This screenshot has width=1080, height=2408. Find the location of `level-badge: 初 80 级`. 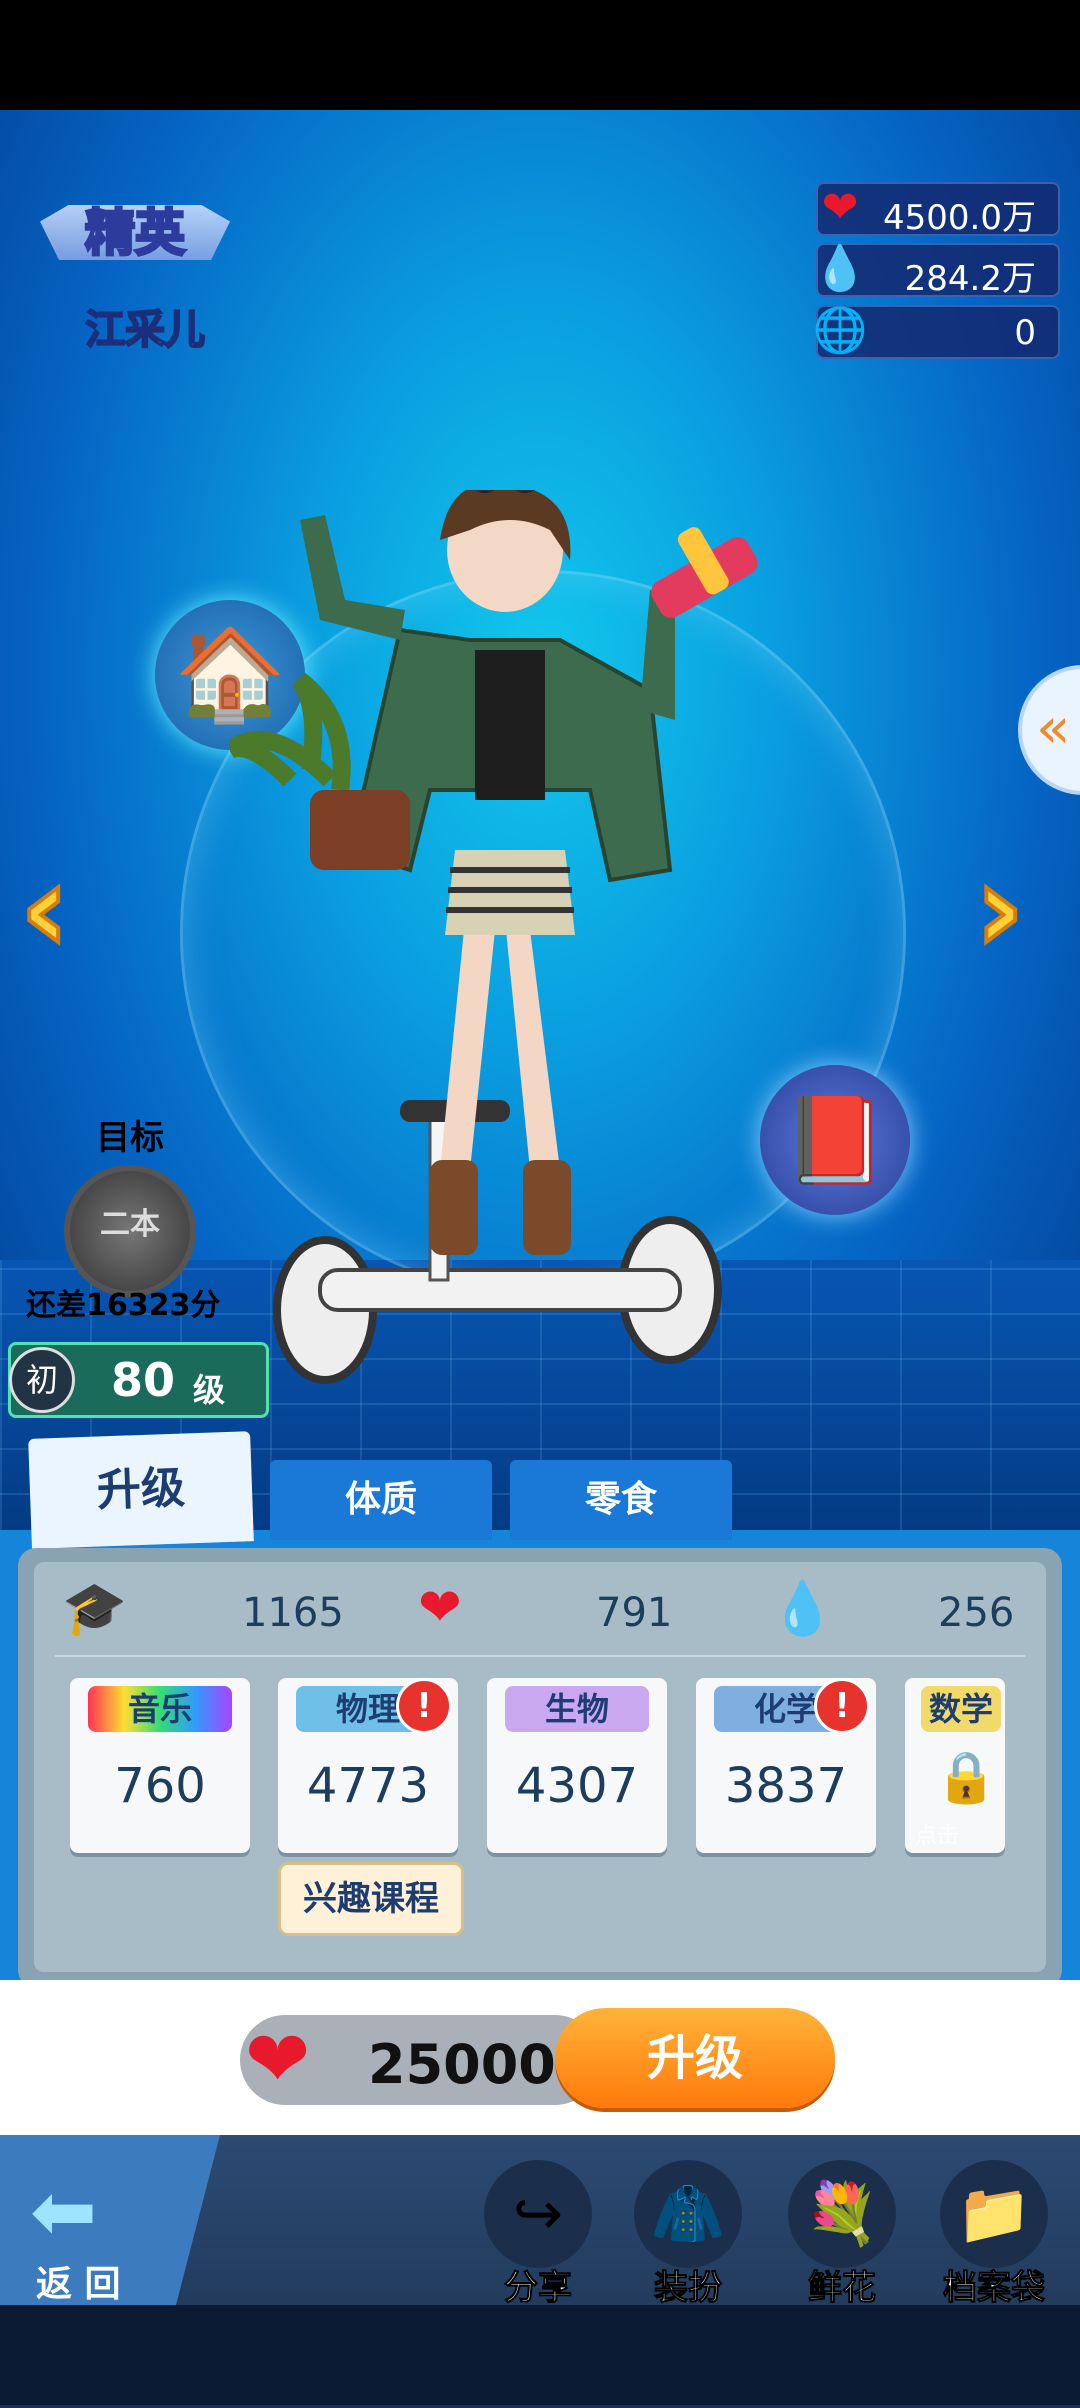

level-badge: 初 80 级 is located at coordinates (138, 1380).